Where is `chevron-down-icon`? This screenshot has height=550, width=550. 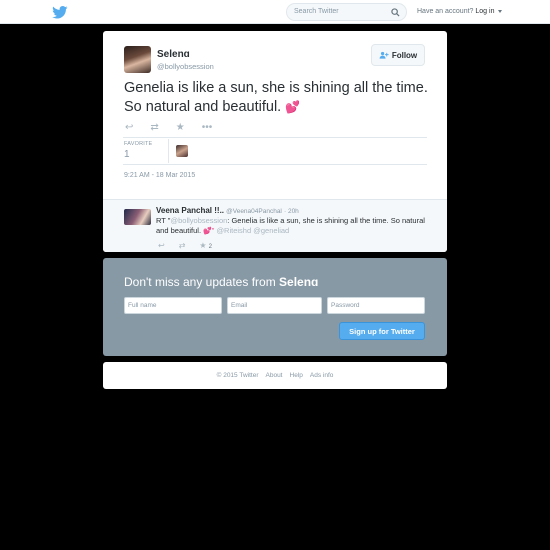 chevron-down-icon is located at coordinates (500, 11).